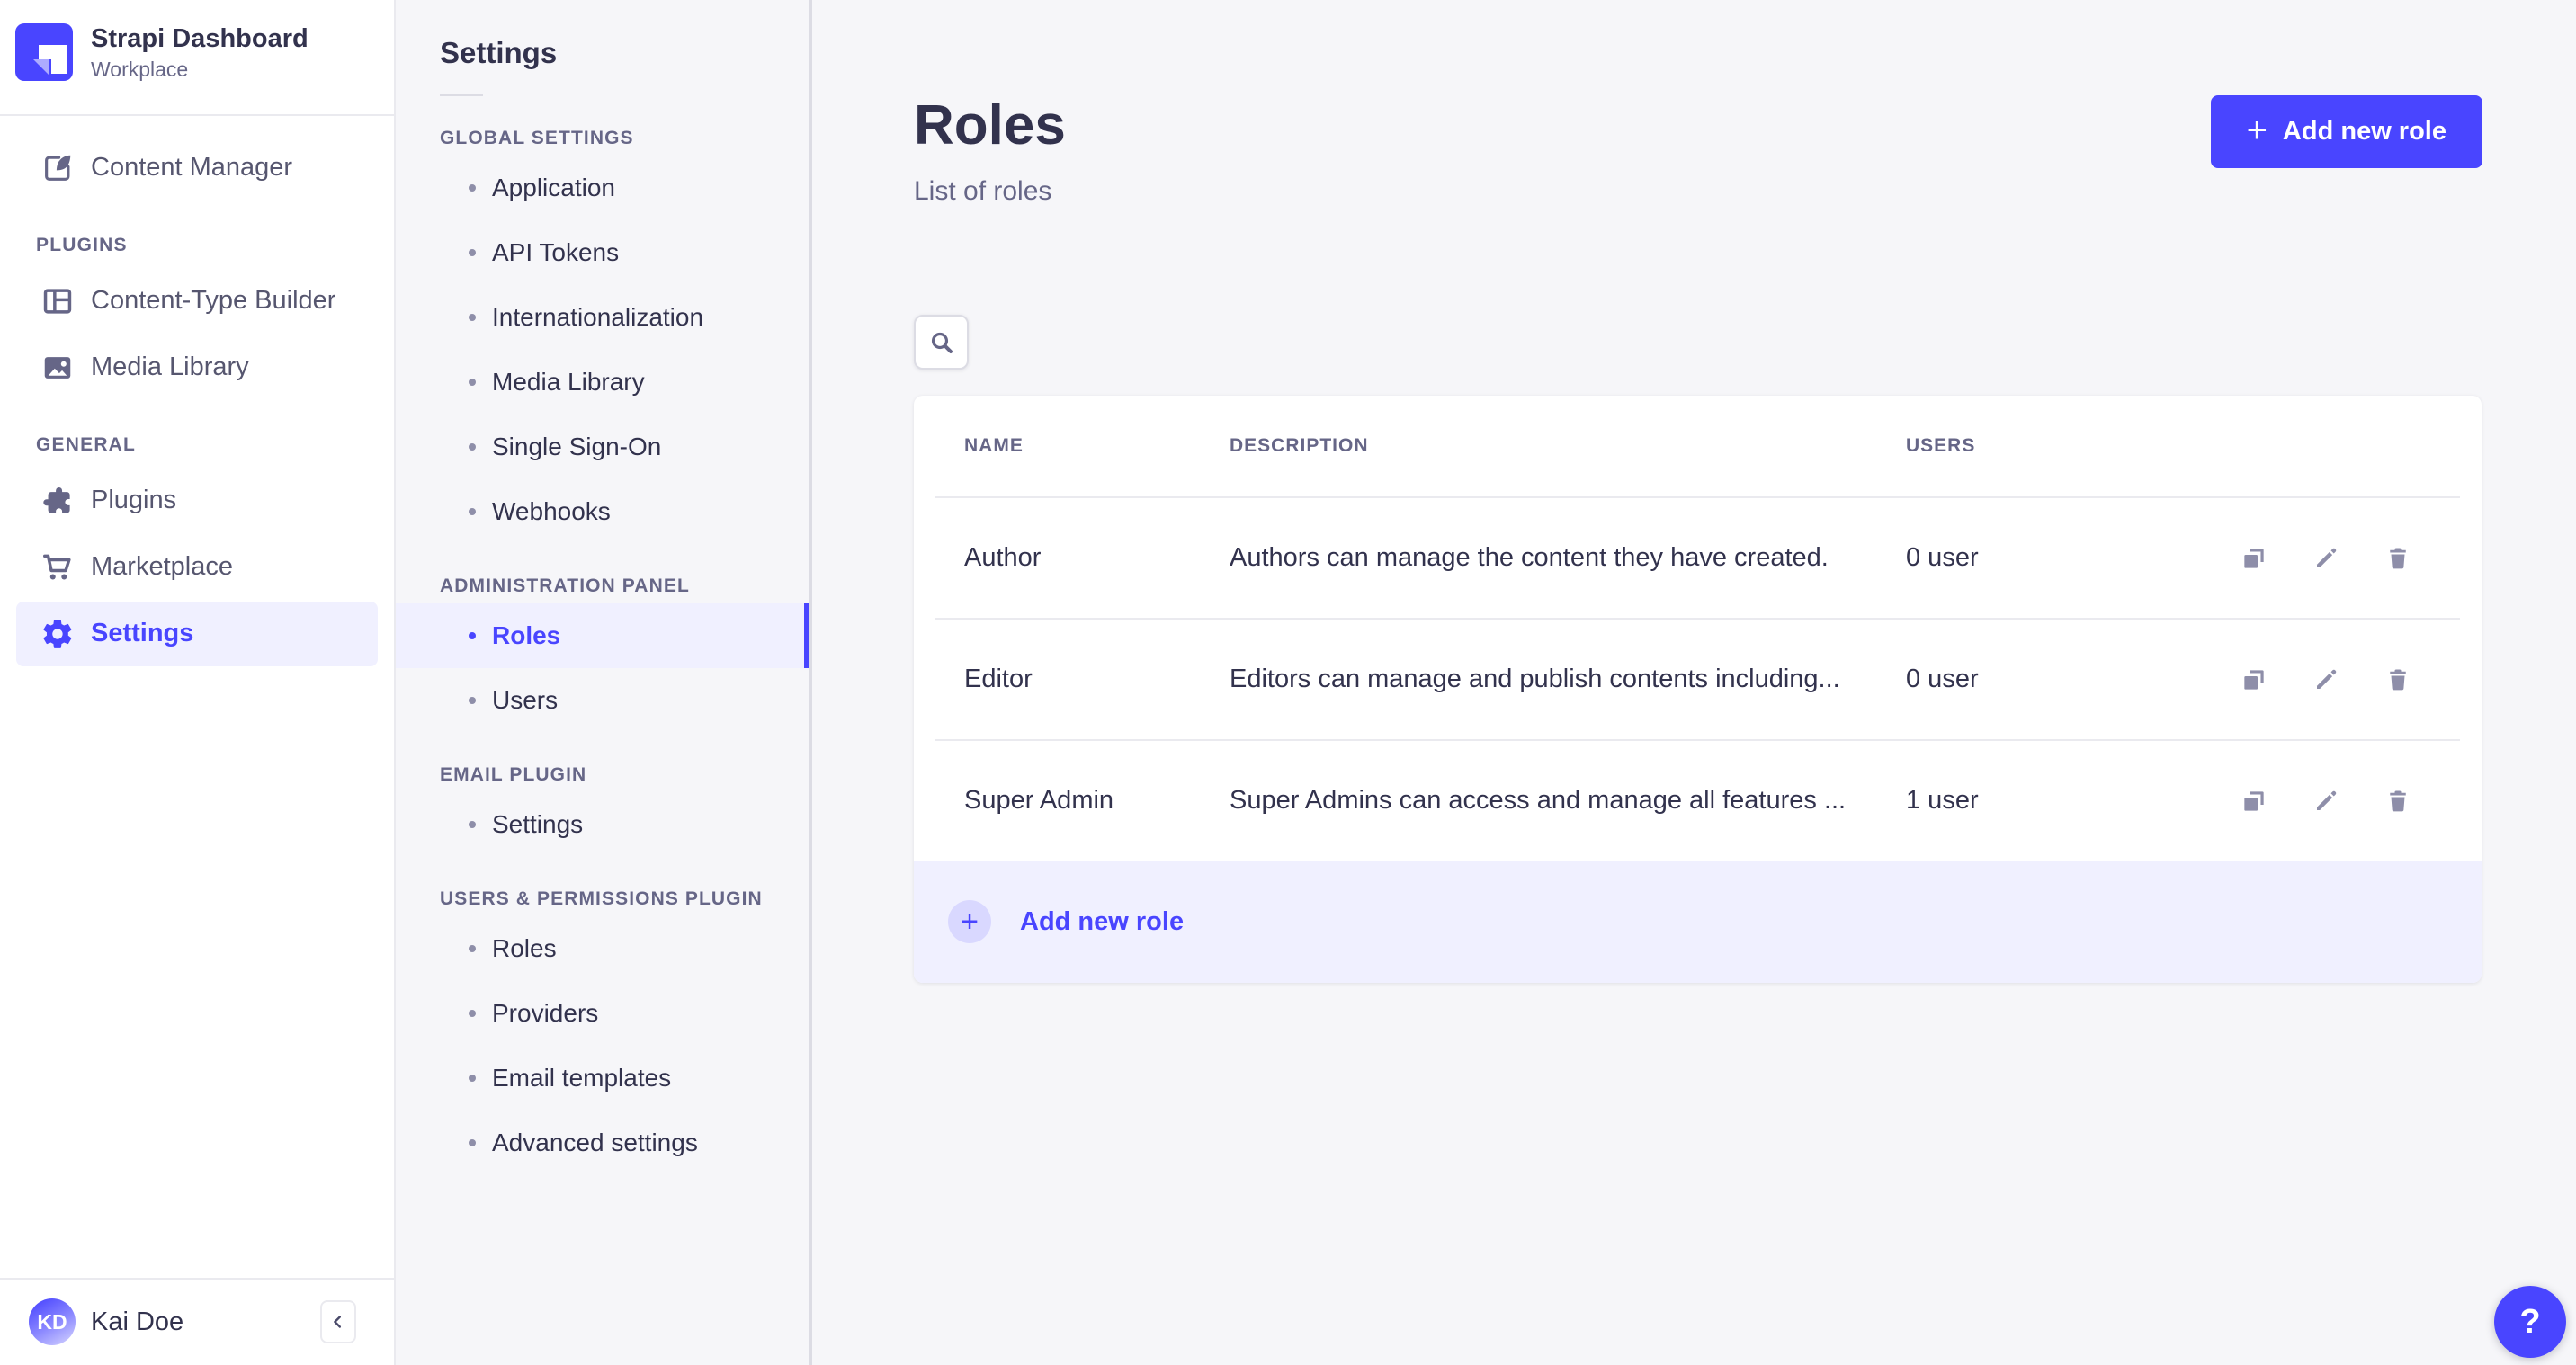 Image resolution: width=2576 pixels, height=1365 pixels. What do you see at coordinates (57, 567) in the screenshot?
I see `cart-icon` at bounding box center [57, 567].